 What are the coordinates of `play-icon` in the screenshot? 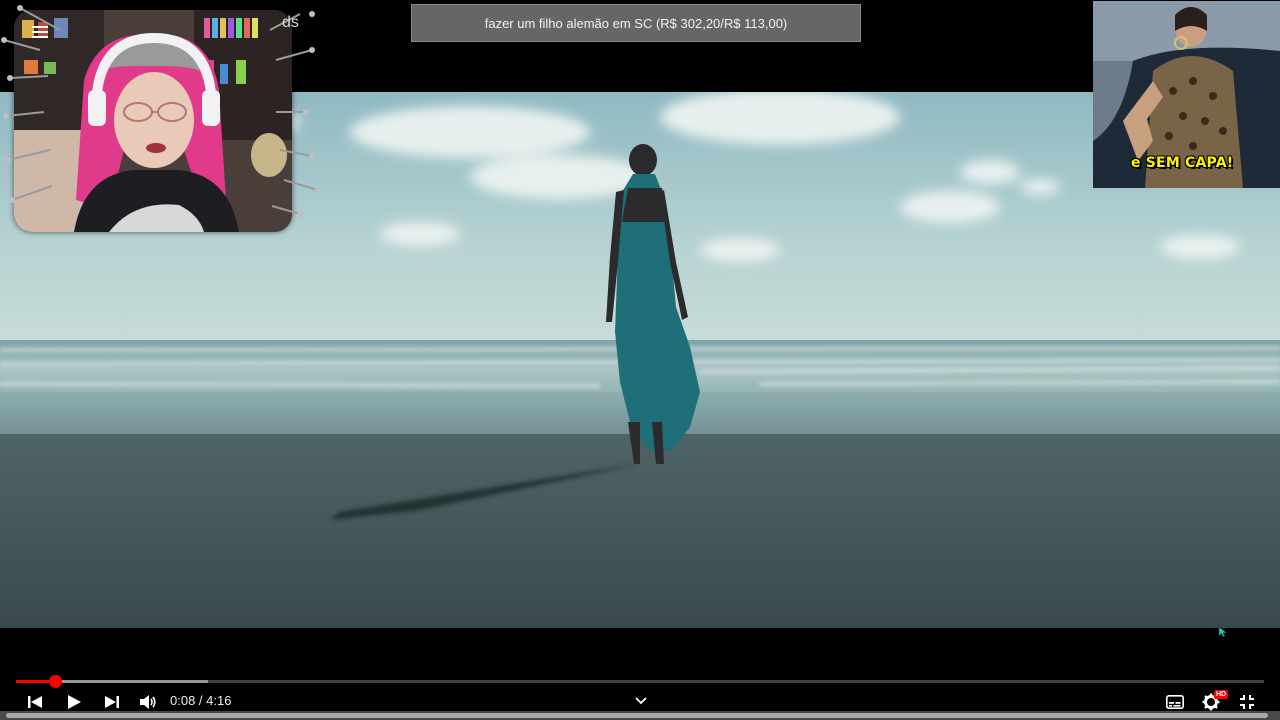 It's located at (74, 702).